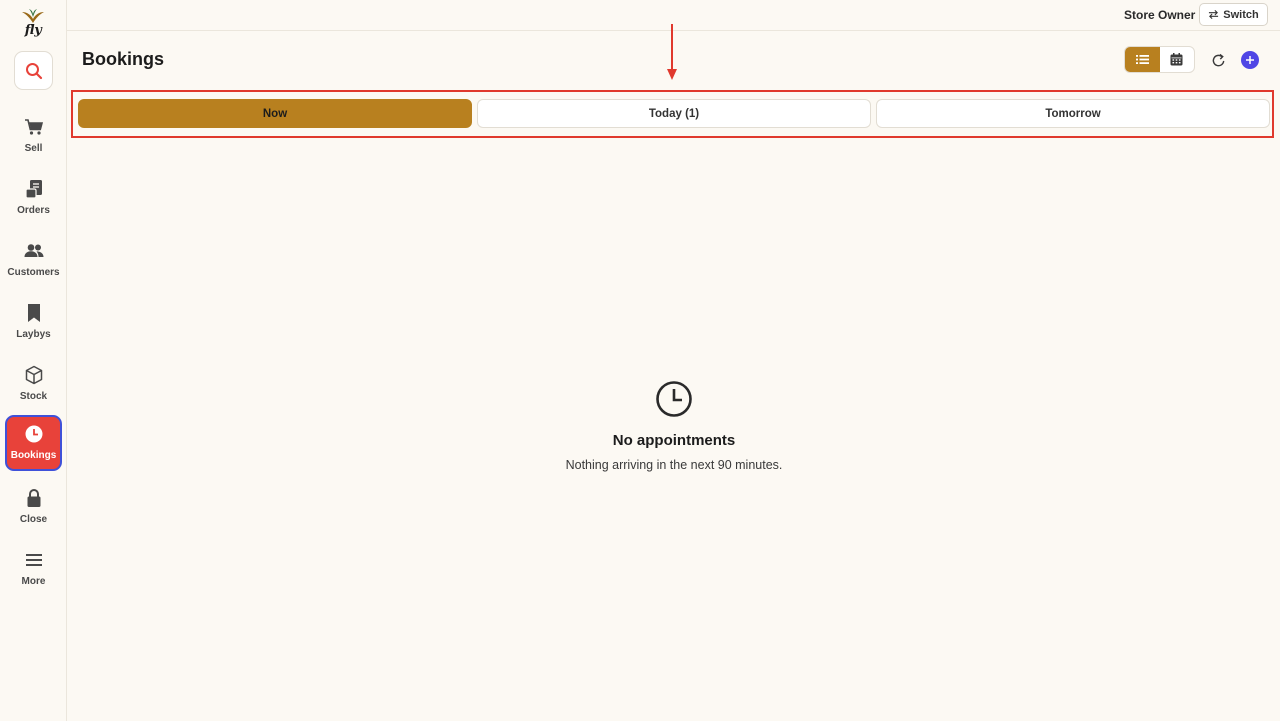 The height and width of the screenshot is (721, 1280). I want to click on sidebar-item-stock: Stock, so click(33, 384).